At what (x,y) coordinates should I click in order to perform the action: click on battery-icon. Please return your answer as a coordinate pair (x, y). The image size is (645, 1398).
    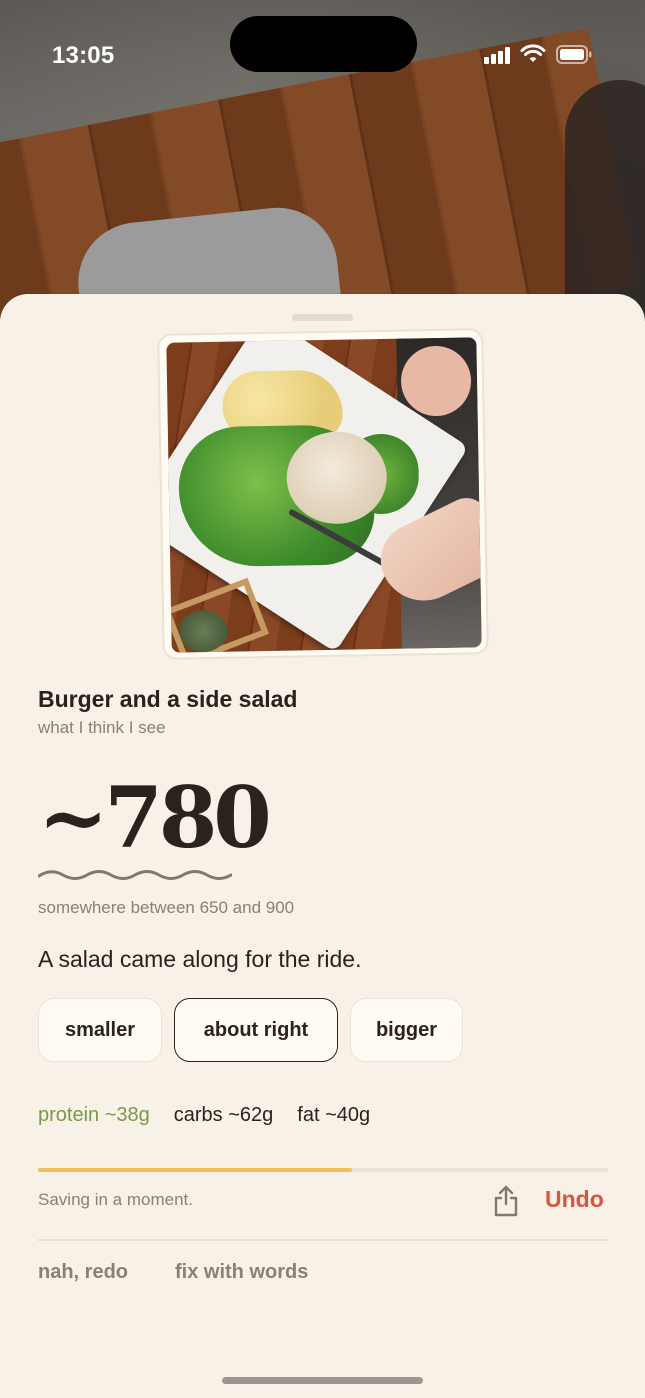
    Looking at the image, I should click on (574, 54).